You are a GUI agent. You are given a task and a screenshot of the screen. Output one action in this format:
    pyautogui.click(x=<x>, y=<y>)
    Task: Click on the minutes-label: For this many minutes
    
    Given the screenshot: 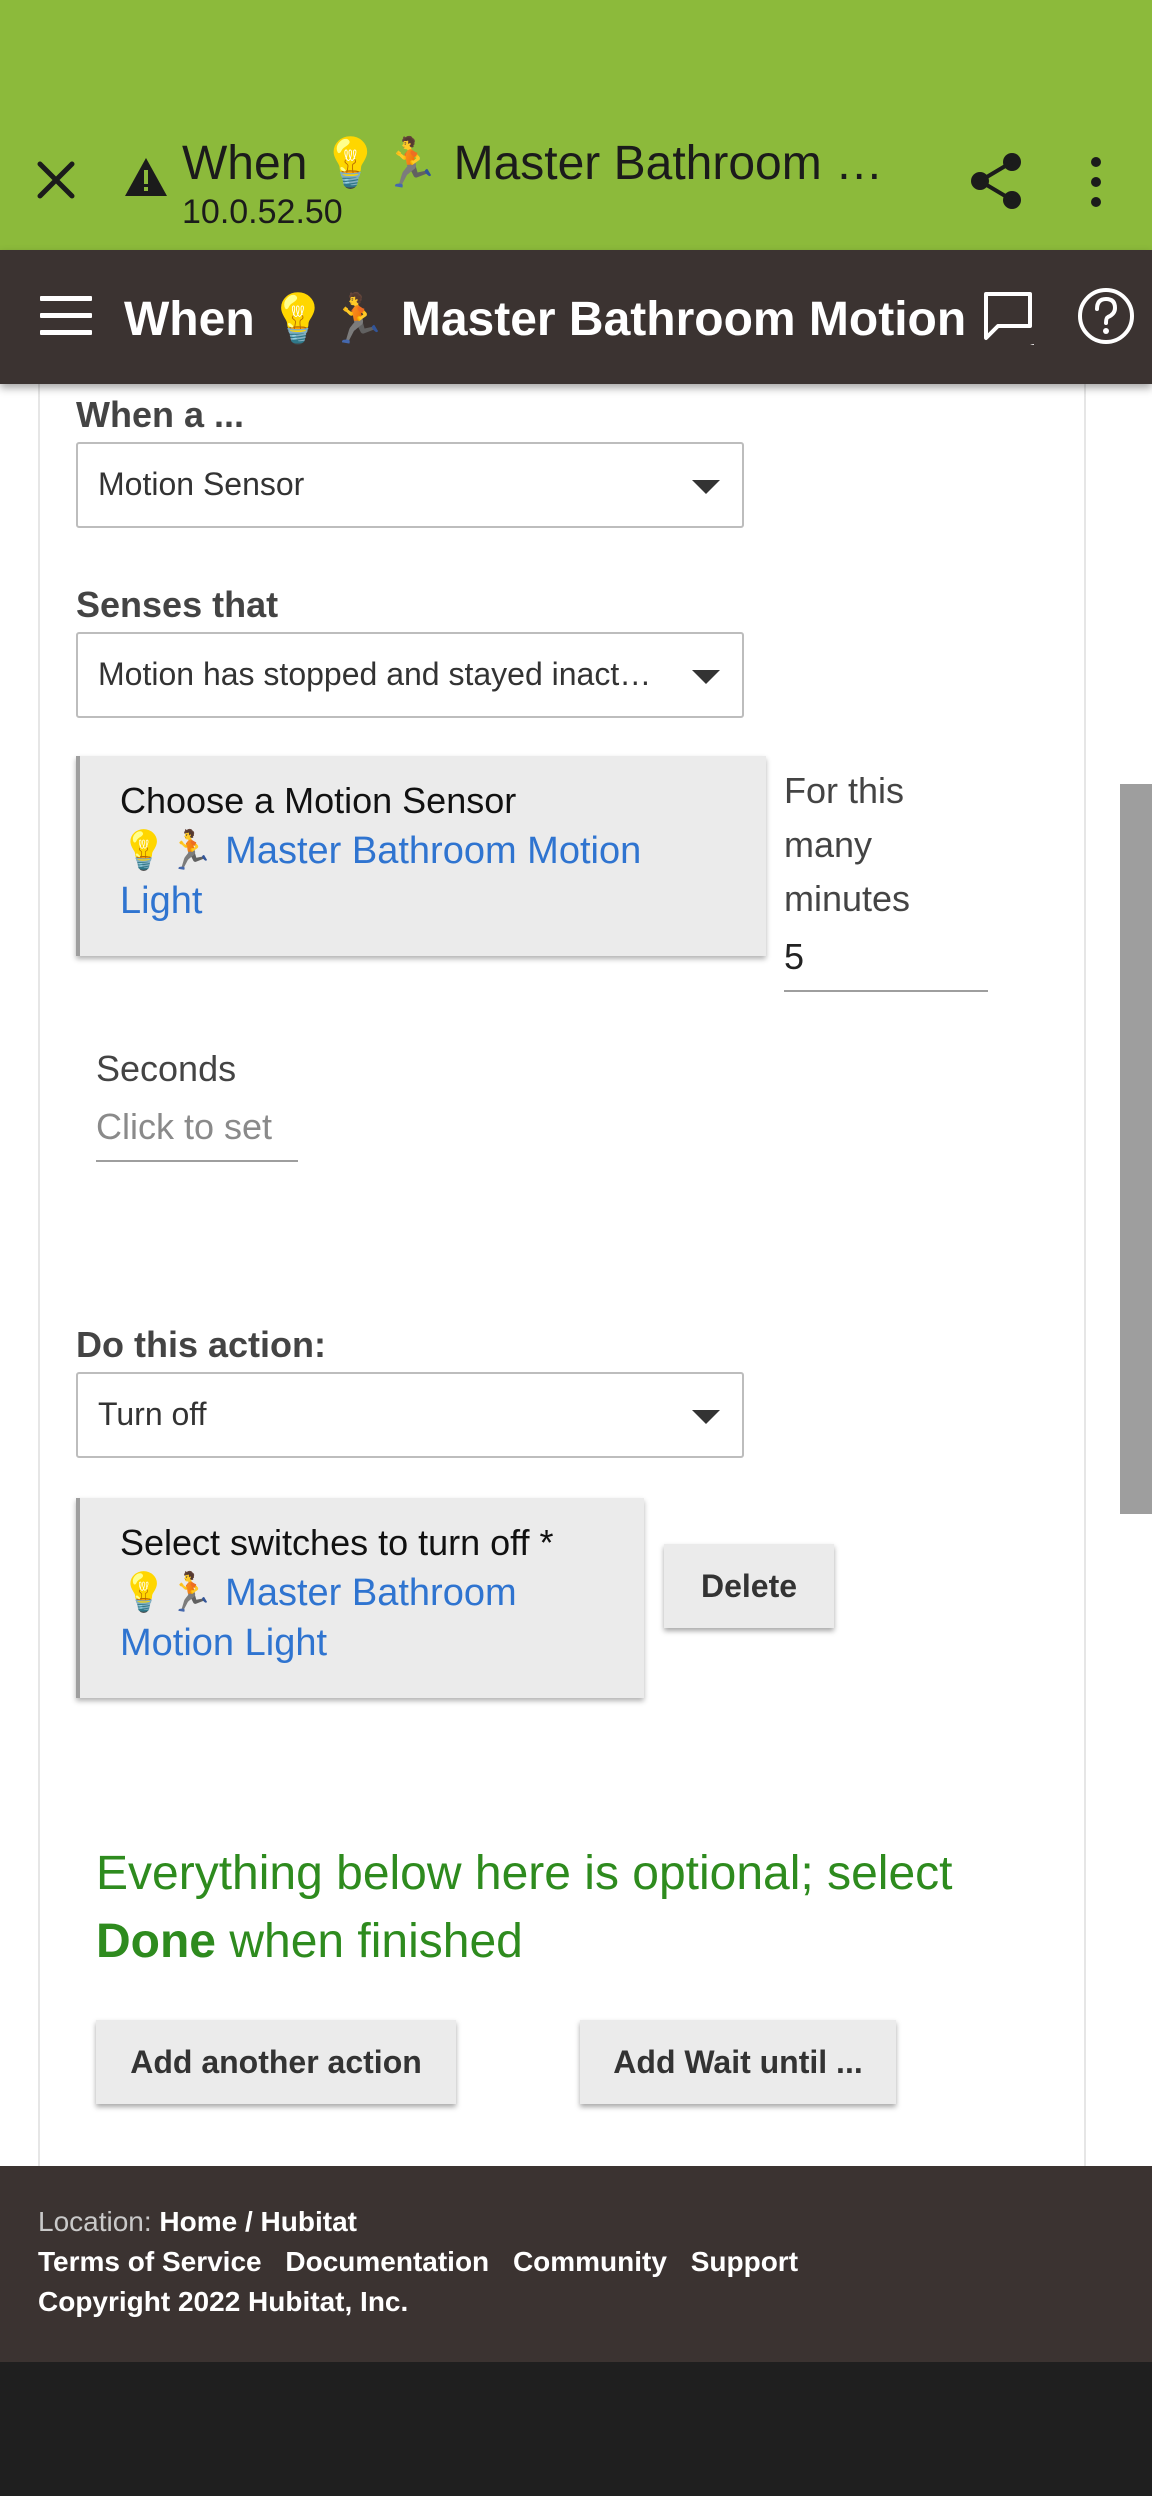 What is the action you would take?
    pyautogui.click(x=847, y=844)
    